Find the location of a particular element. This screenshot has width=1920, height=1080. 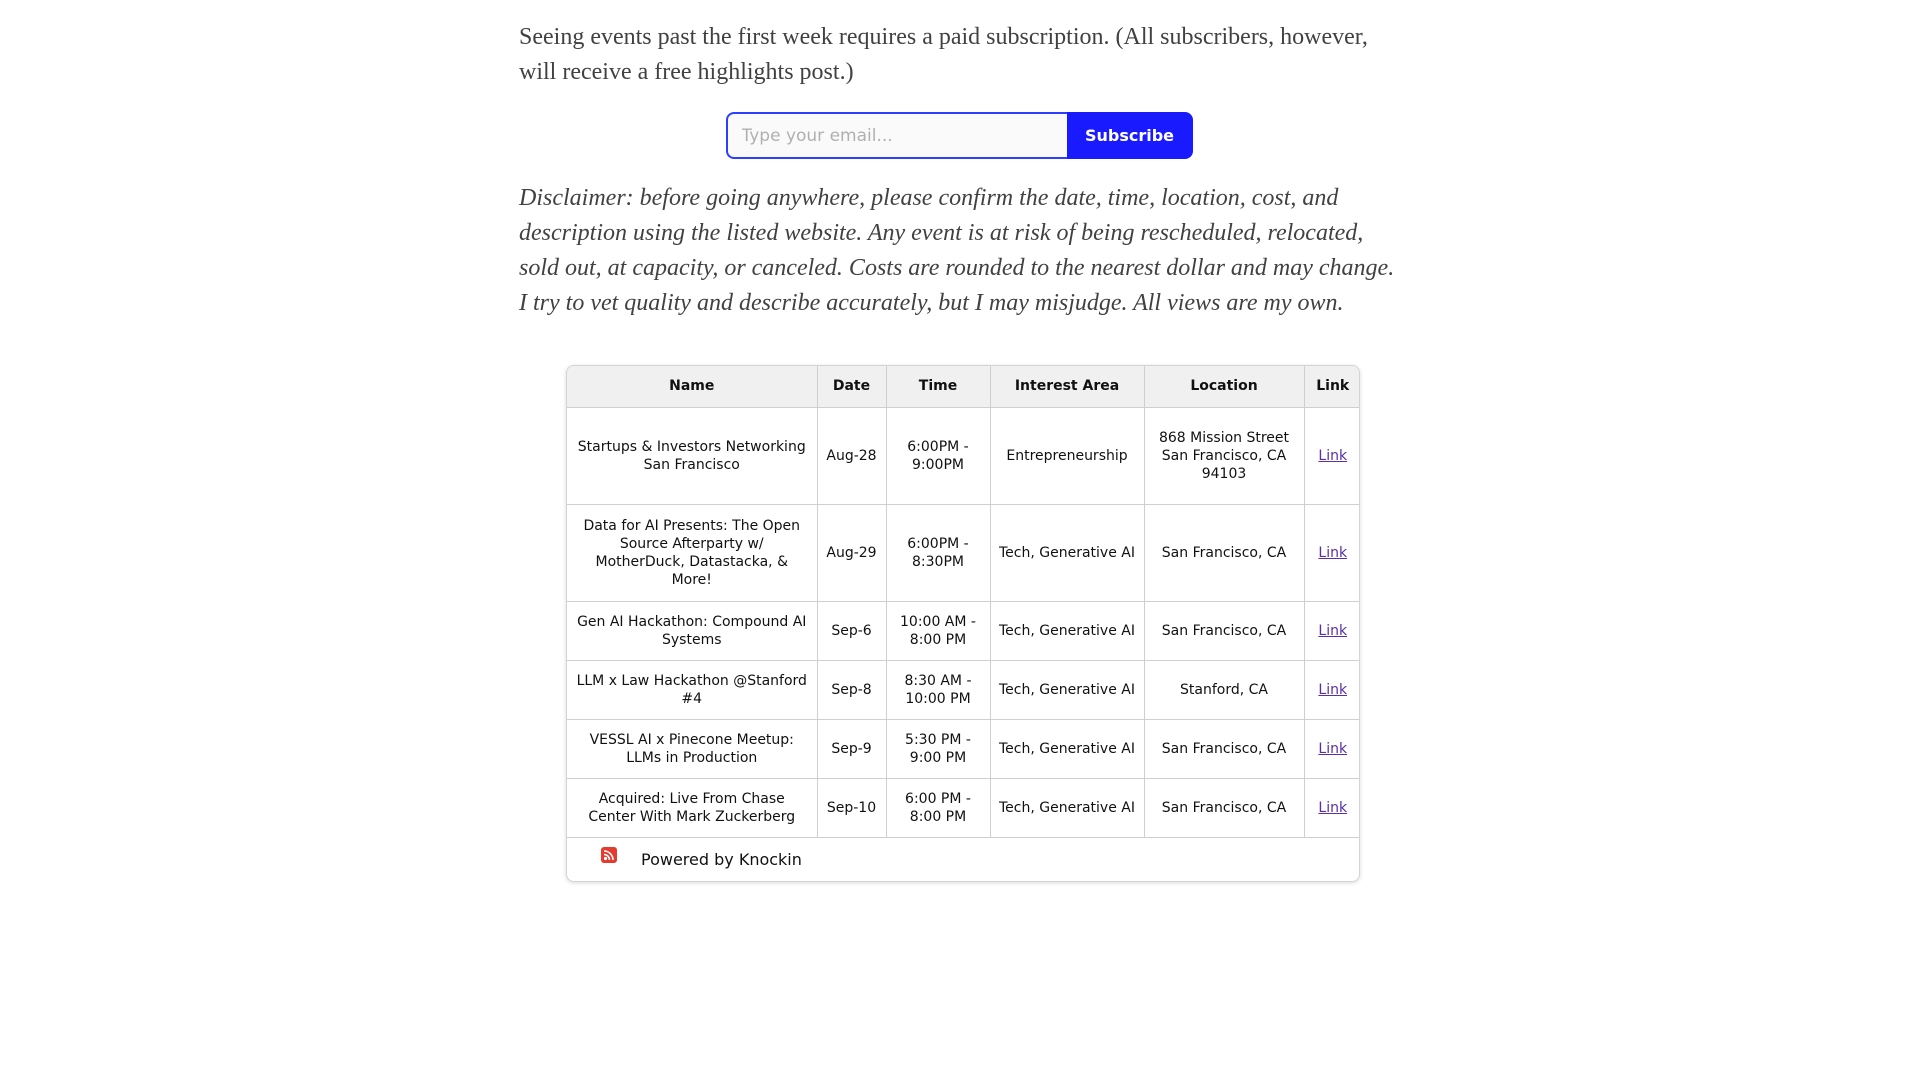

header-time: Time is located at coordinates (938, 387).